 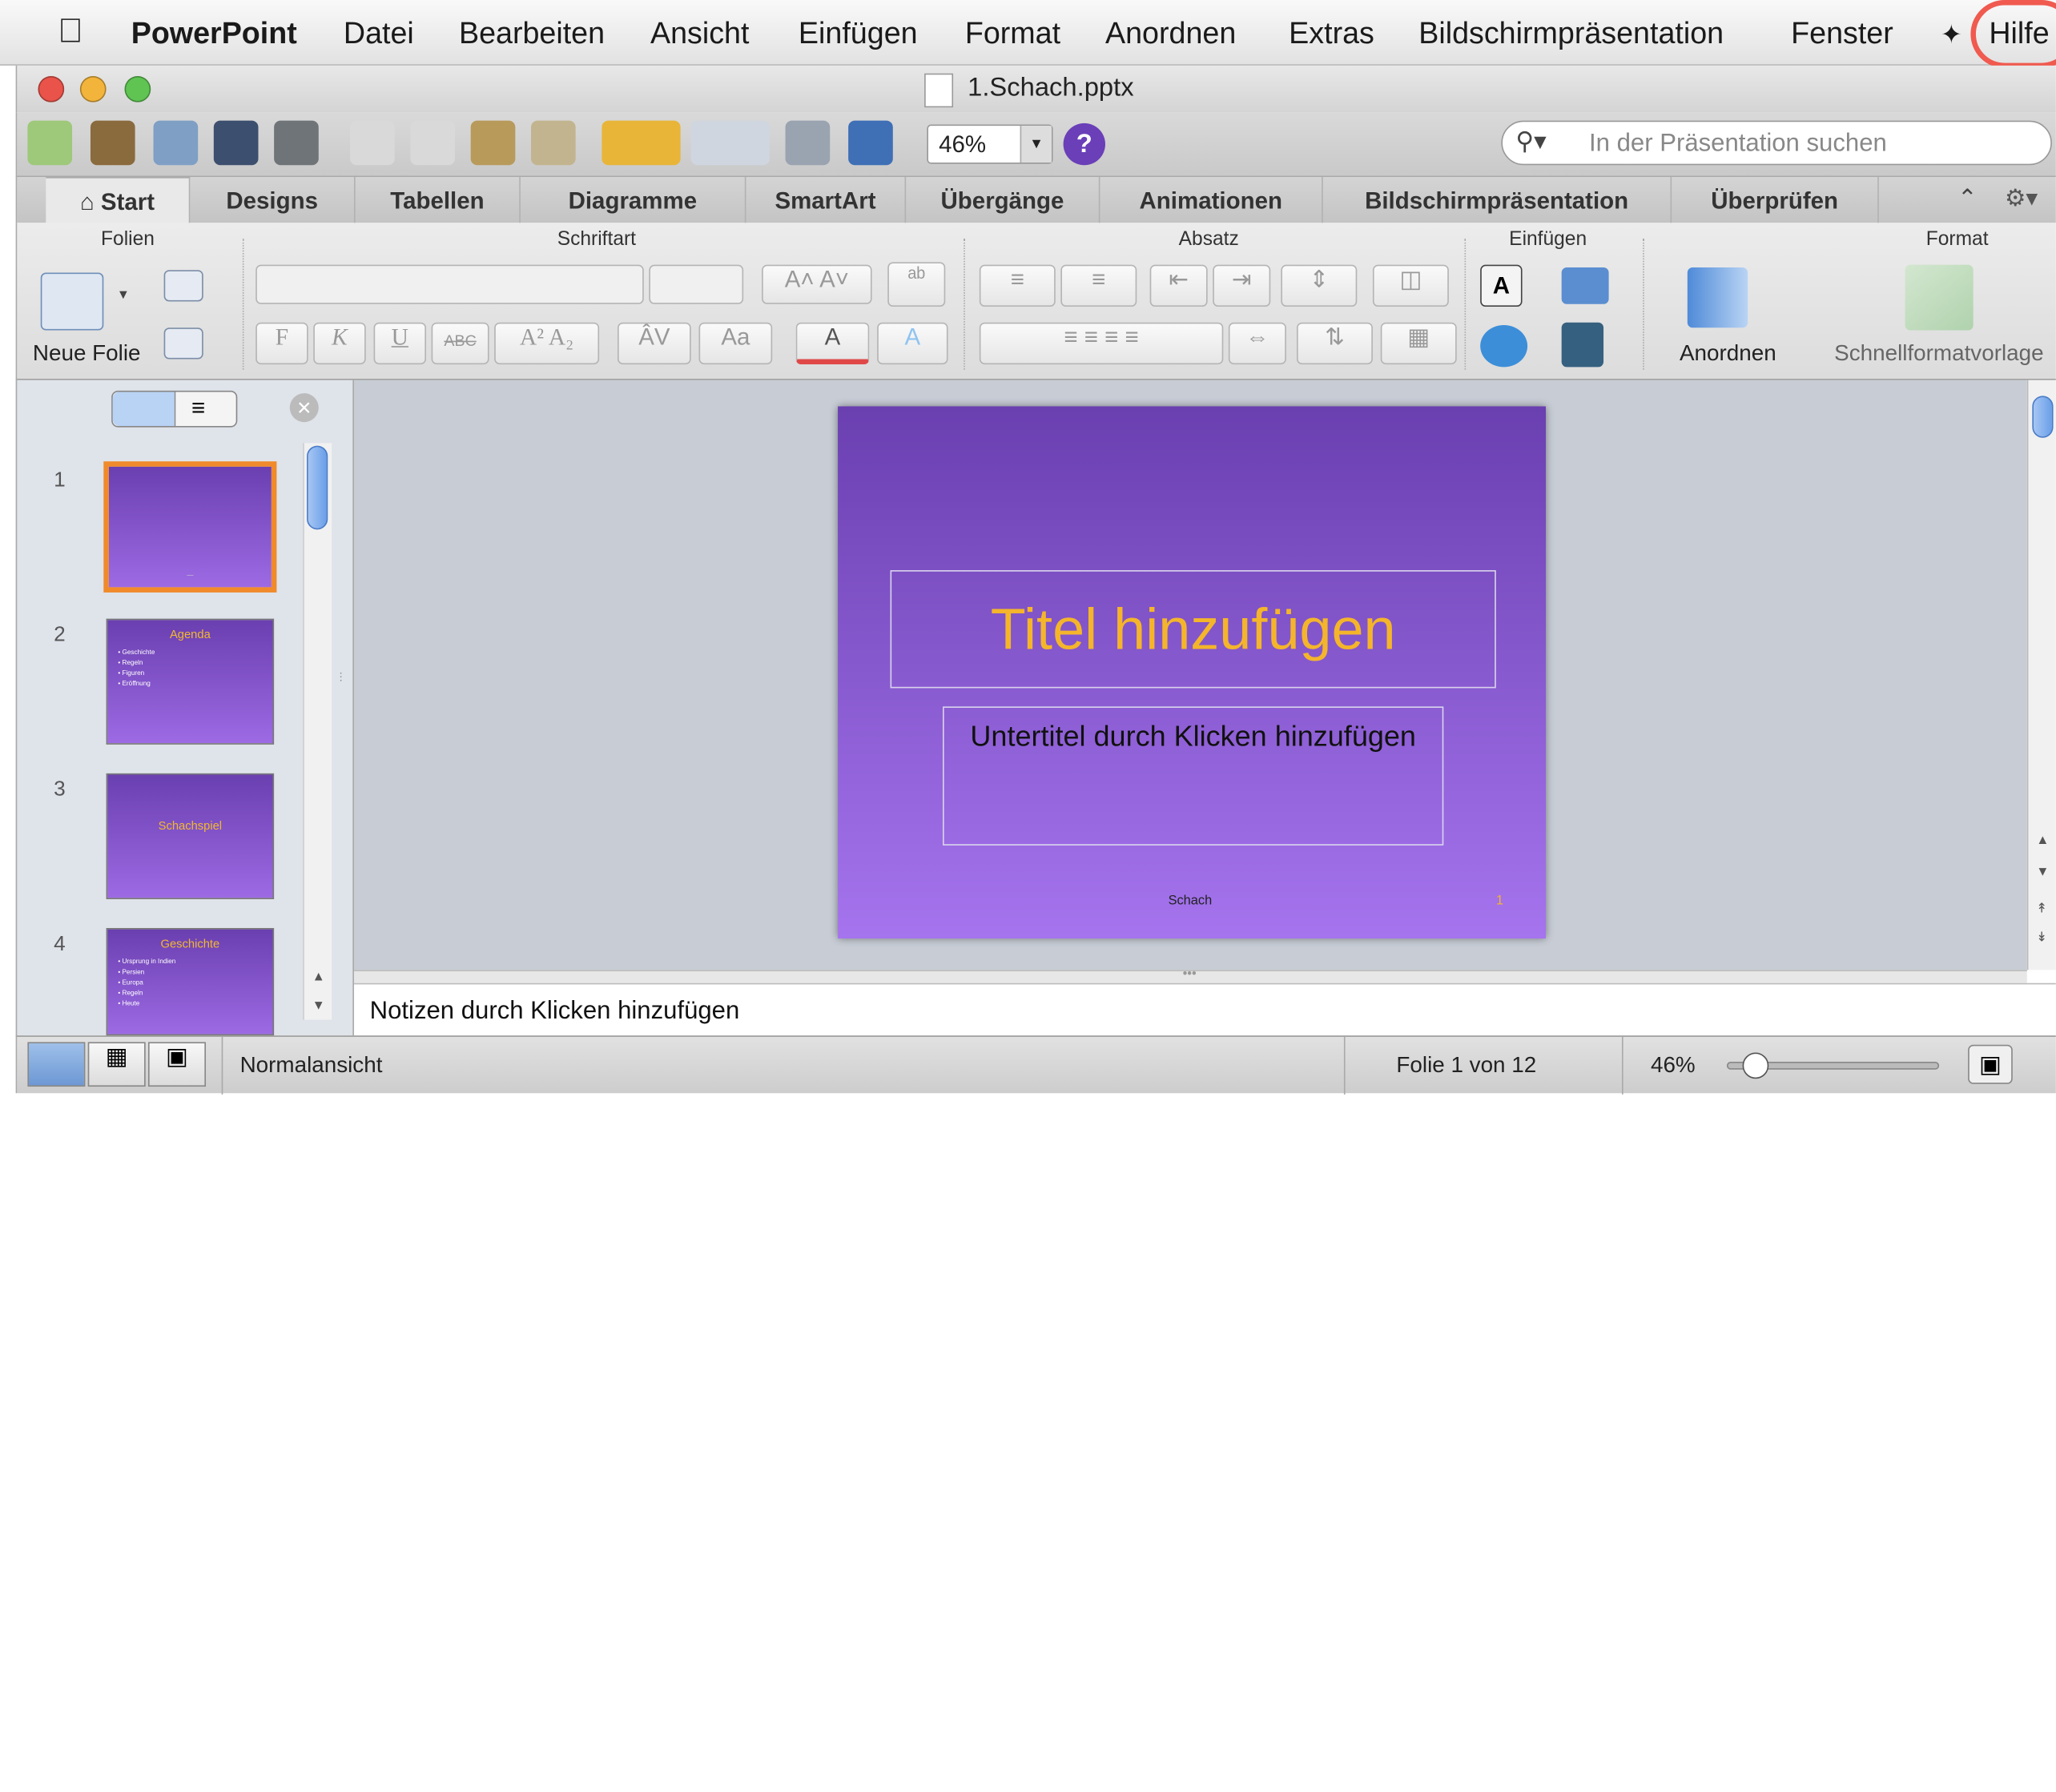 I want to click on columns-icon: ◫, so click(x=1410, y=286).